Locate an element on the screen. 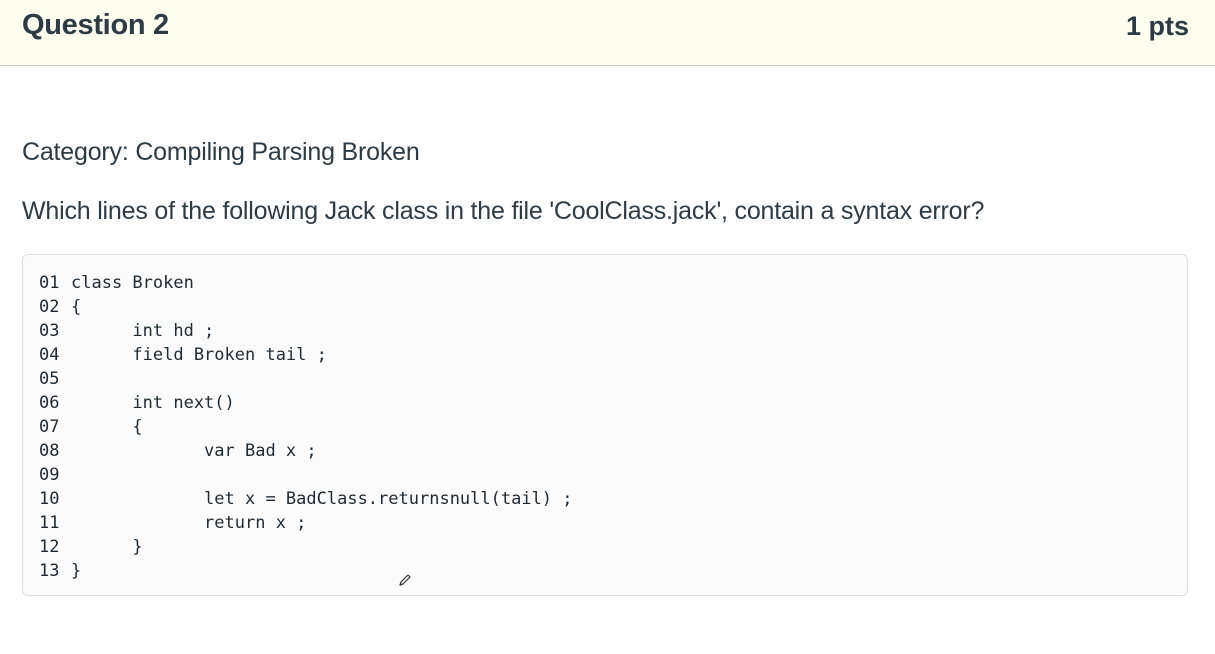  line-number: 09 is located at coordinates (49, 475).